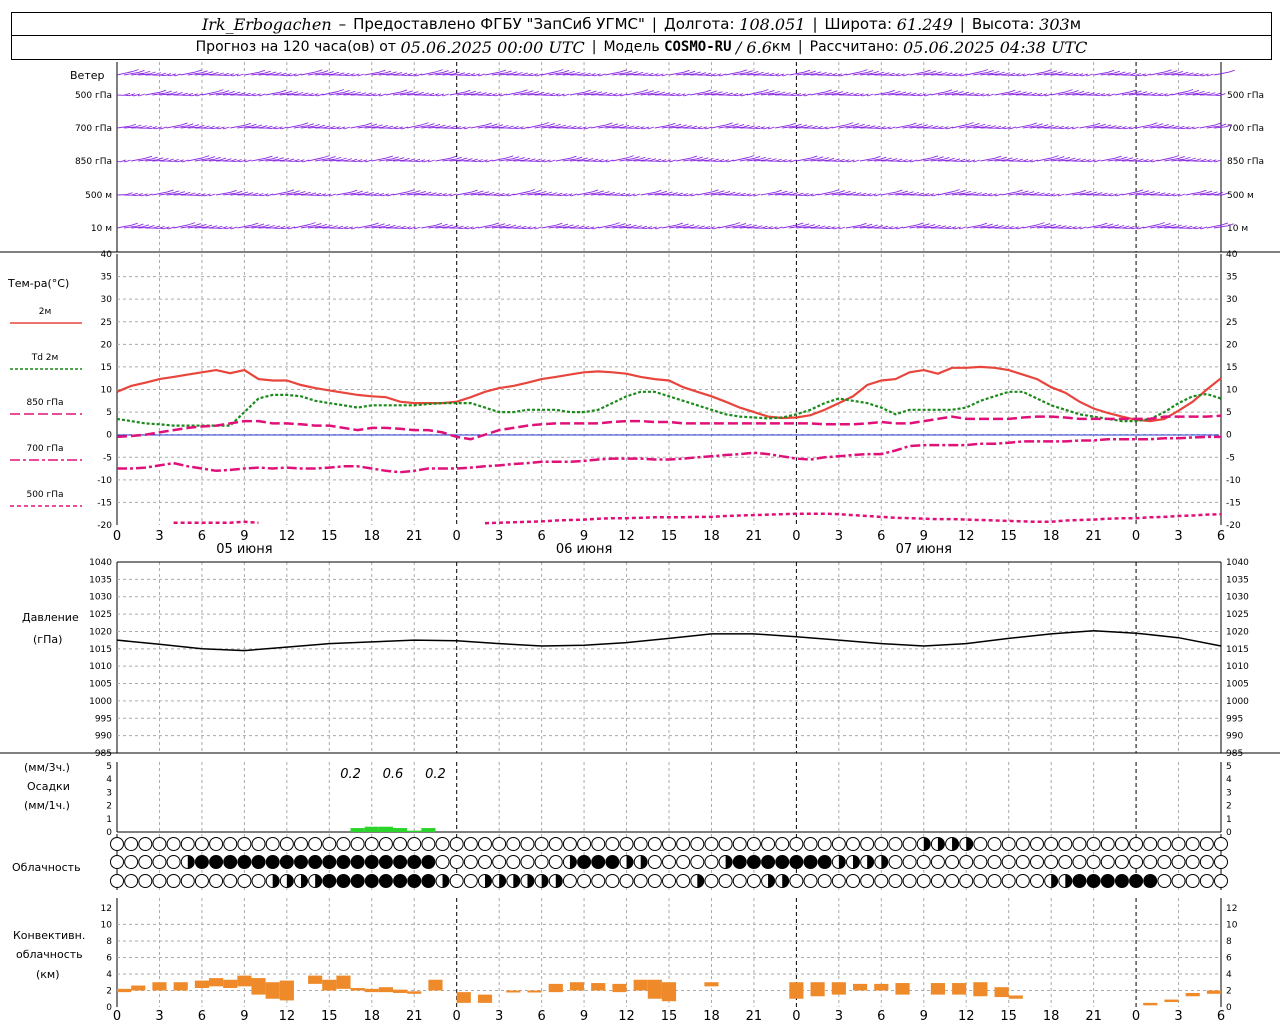  What do you see at coordinates (45, 358) in the screenshot?
I see `legend-label: Td 2м` at bounding box center [45, 358].